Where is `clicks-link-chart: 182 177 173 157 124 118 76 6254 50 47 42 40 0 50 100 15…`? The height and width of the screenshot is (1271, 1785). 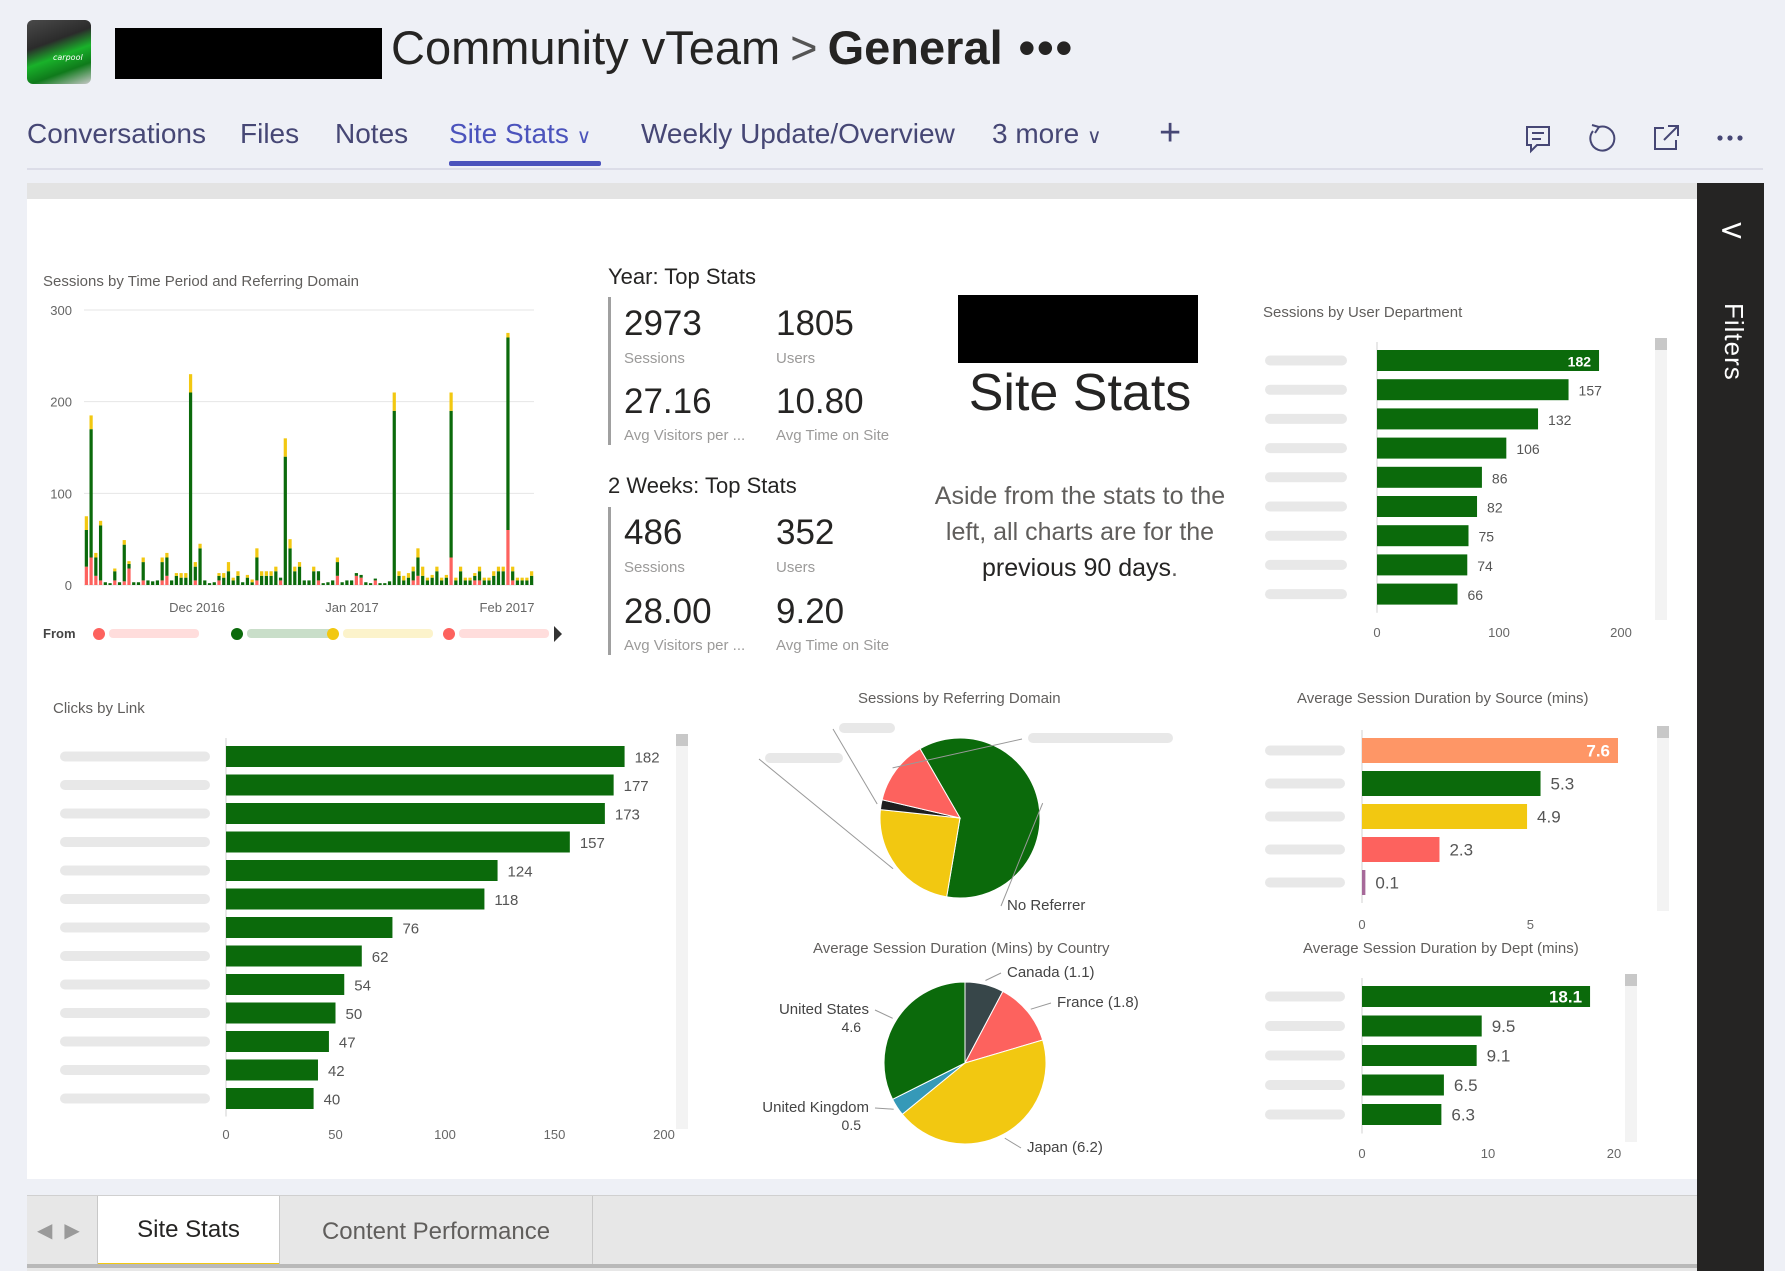 clicks-link-chart: 182 177 173 157 124 118 76 6254 50 47 42 40 0 50 100 15… is located at coordinates (375, 937).